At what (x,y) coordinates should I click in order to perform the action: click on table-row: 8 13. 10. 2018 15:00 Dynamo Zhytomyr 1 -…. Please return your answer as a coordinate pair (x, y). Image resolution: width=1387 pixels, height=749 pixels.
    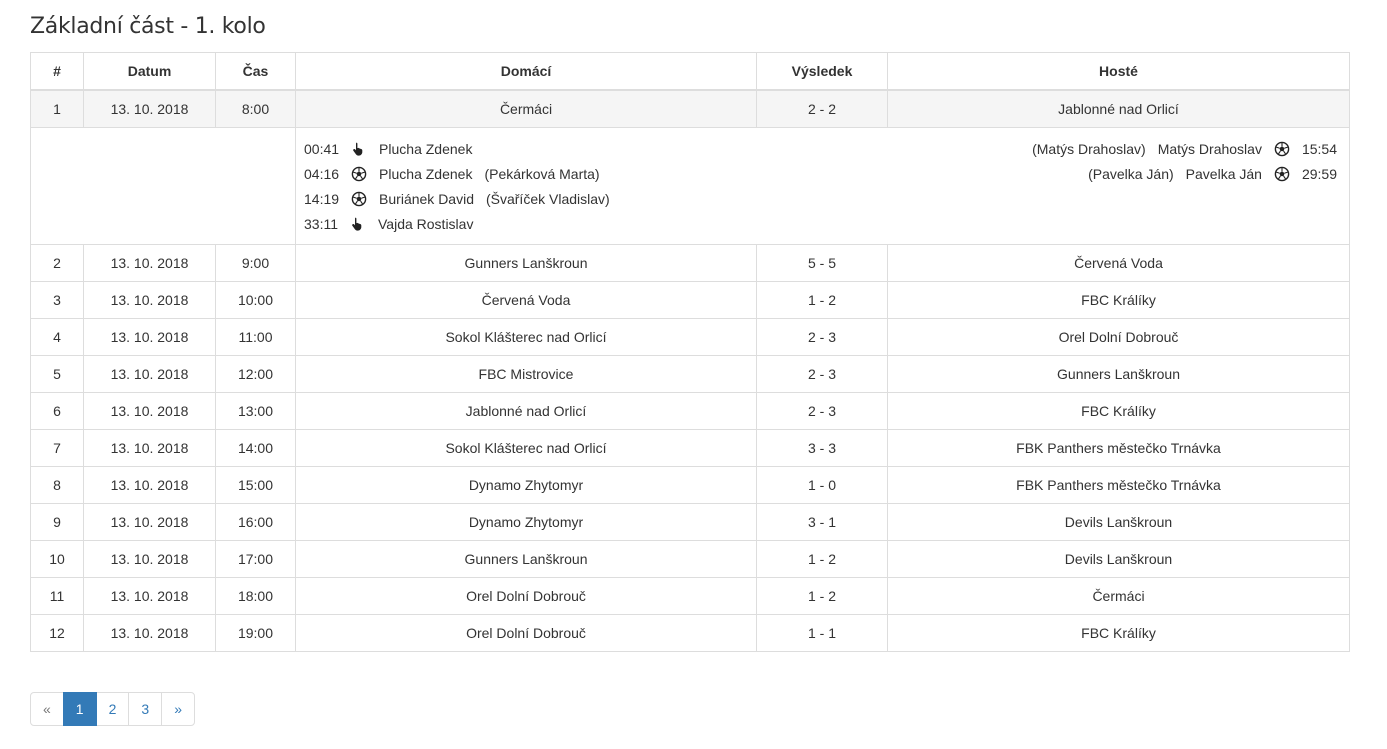
    Looking at the image, I should click on (690, 485).